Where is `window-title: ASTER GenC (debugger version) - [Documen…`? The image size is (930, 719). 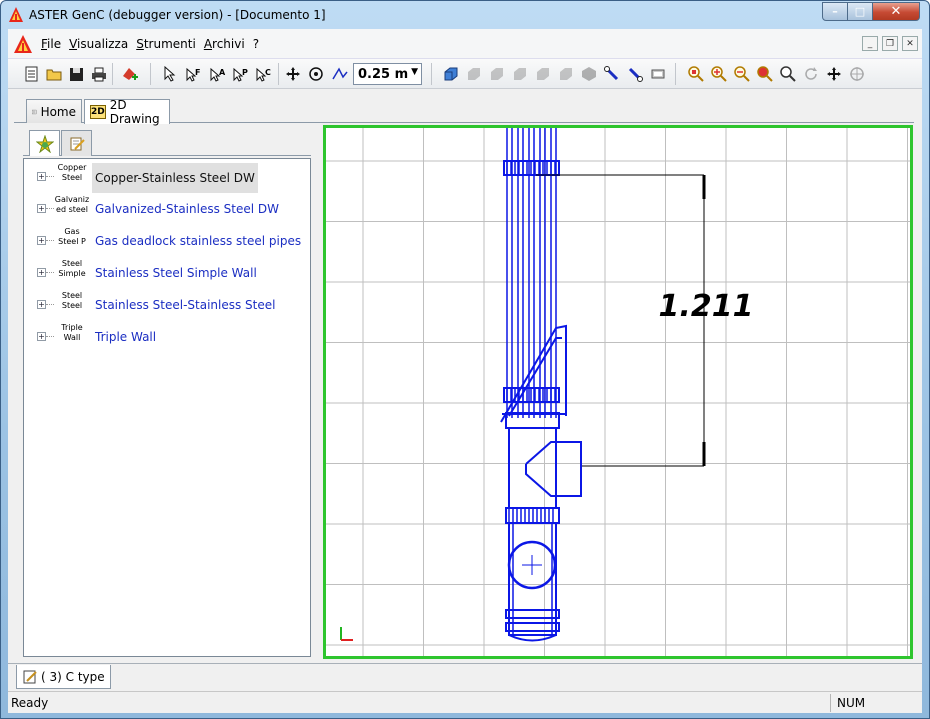 window-title: ASTER GenC (debugger version) - [Documen… is located at coordinates (177, 15).